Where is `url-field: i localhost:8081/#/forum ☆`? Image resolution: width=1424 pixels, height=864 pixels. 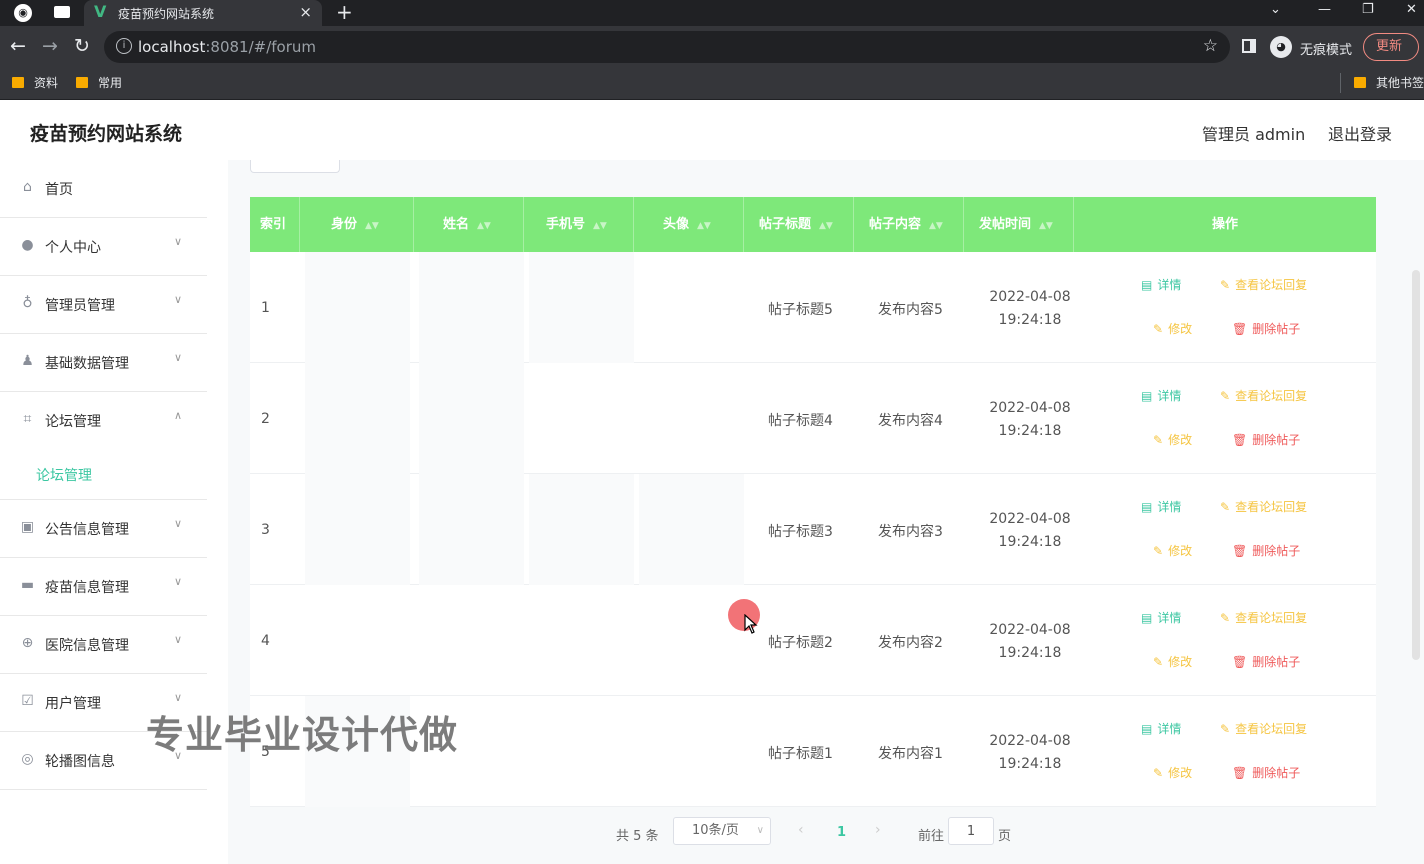 url-field: i localhost:8081/#/forum ☆ is located at coordinates (667, 47).